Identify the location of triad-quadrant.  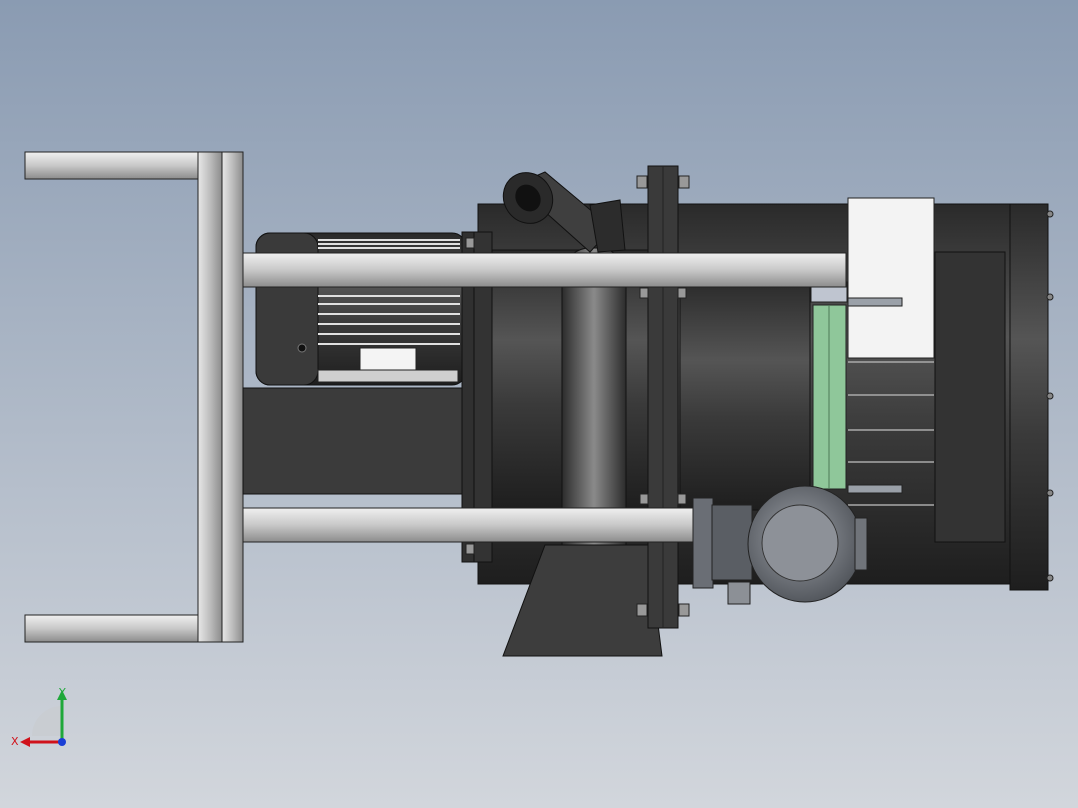
(47, 721).